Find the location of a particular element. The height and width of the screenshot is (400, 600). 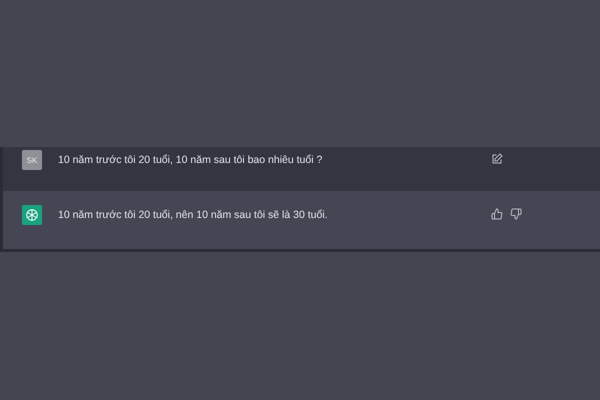

assistant-avatar is located at coordinates (32, 215).